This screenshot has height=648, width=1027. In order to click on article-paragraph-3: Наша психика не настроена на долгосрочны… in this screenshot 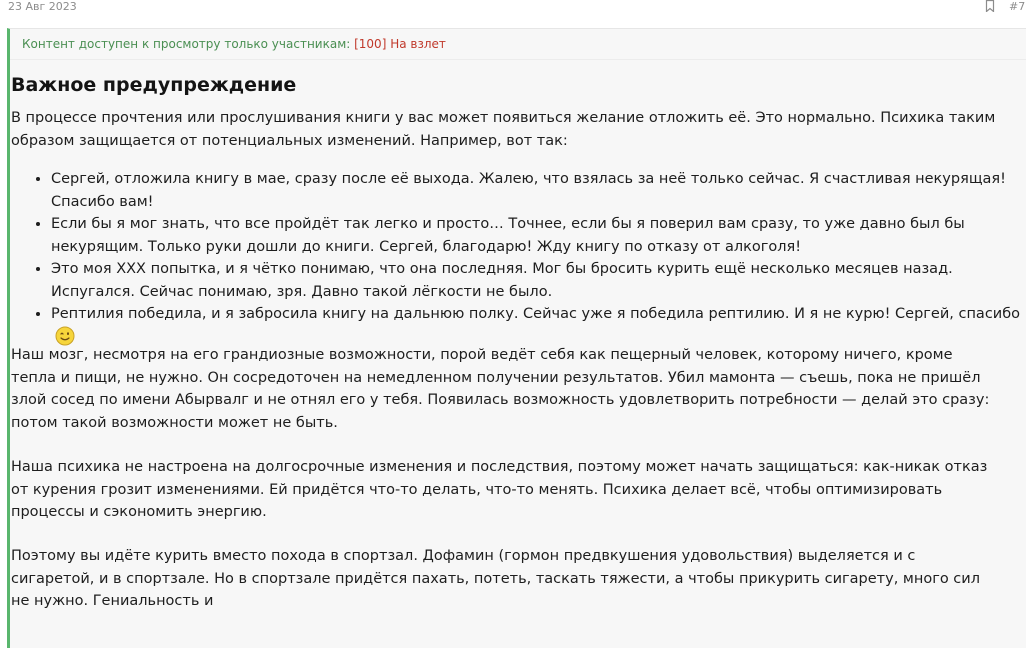, I will do `click(499, 489)`.